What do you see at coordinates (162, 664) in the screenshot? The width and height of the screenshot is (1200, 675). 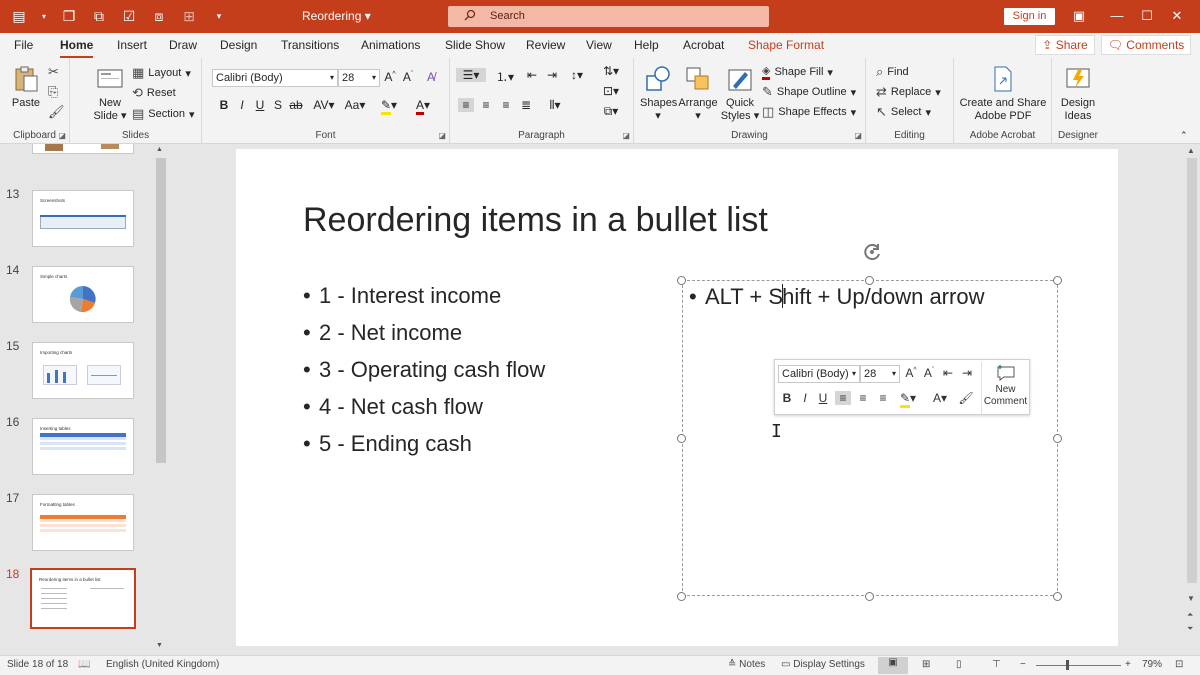 I see `language-indicator: English (United Kingdom)` at bounding box center [162, 664].